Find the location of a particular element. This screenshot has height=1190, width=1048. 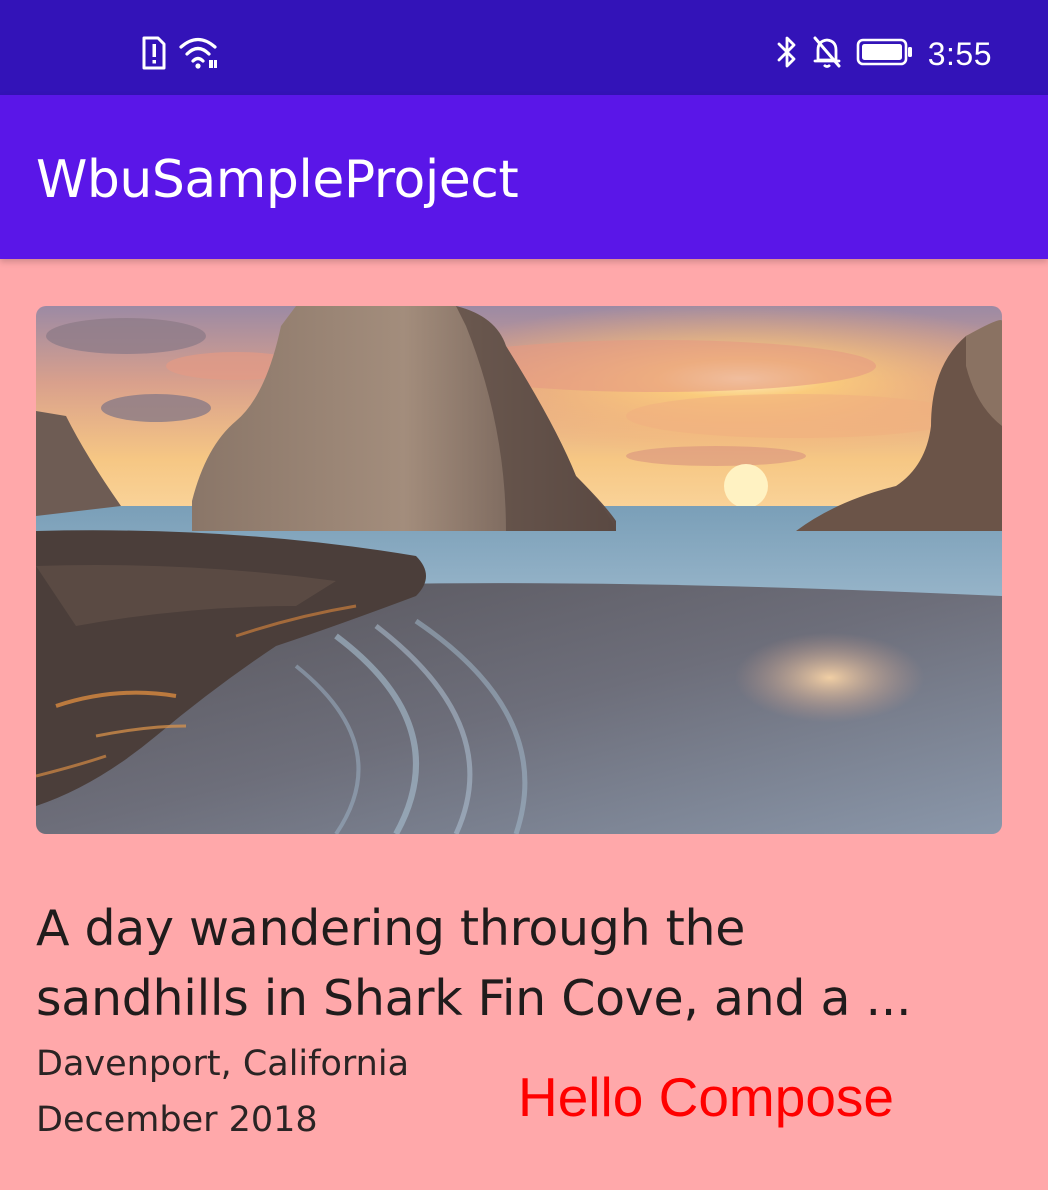

headline-line-1: A day wandering through the is located at coordinates (391, 928).